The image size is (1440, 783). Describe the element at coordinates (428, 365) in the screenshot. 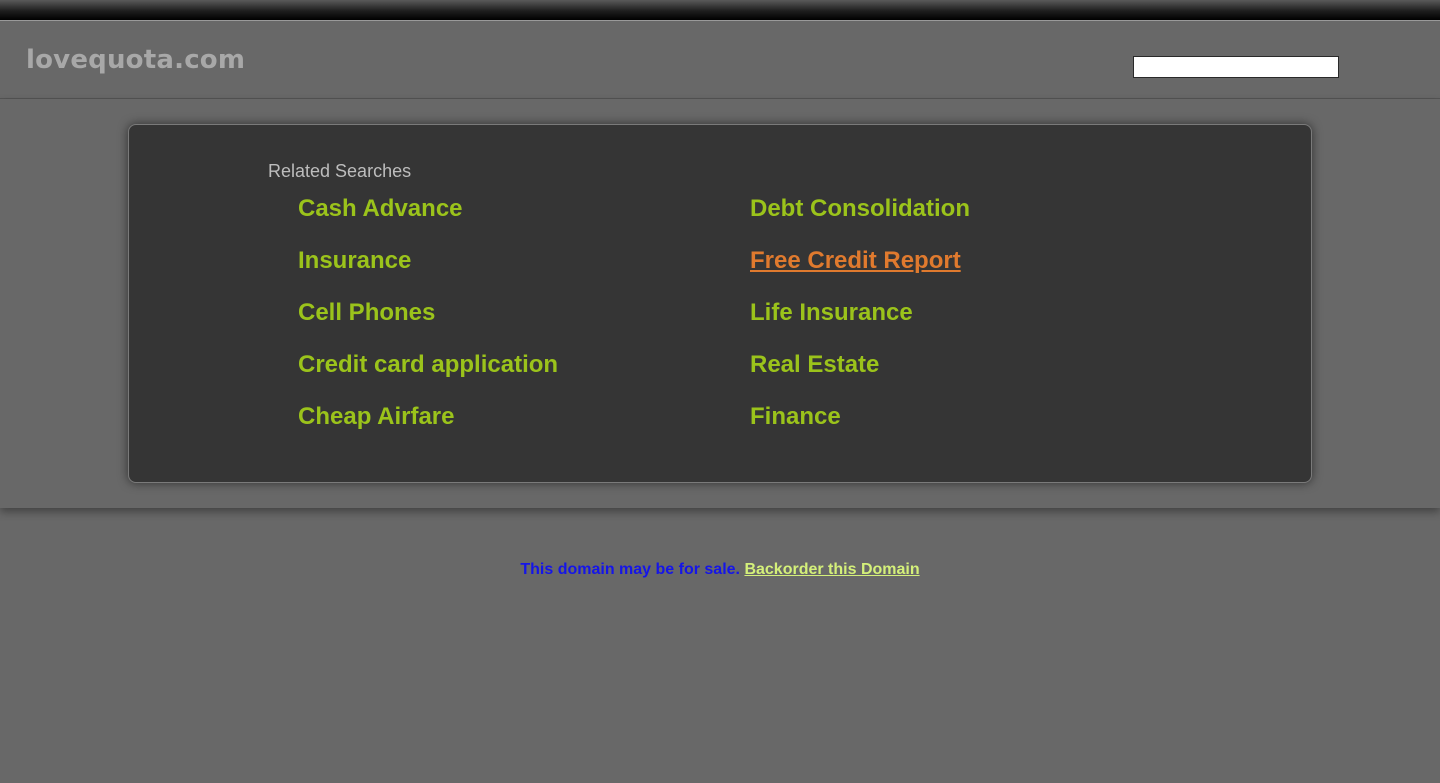

I see `related-link-credit-card-application: Credit card application` at that location.